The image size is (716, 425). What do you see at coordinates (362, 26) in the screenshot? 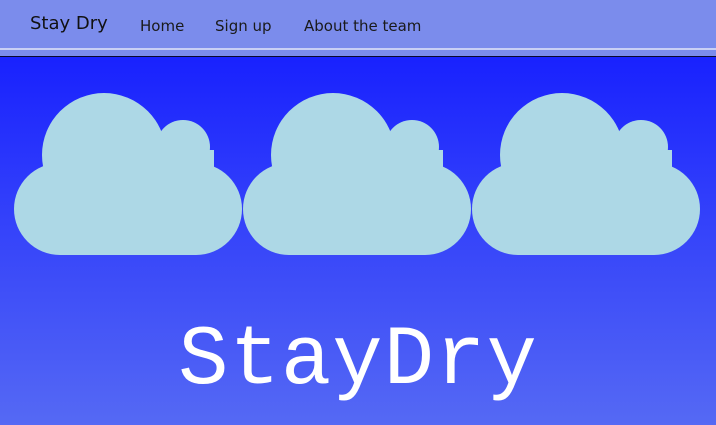
I see `nav-link-about-the-team: About the team` at bounding box center [362, 26].